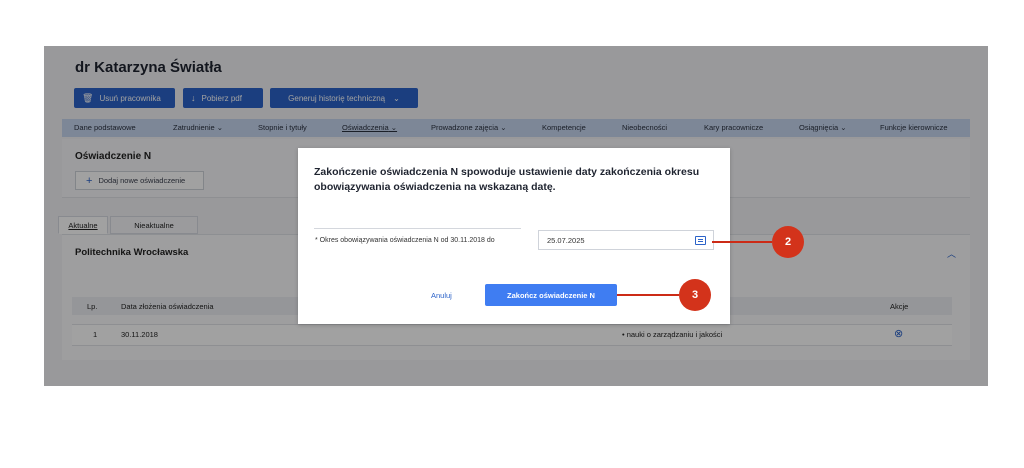  What do you see at coordinates (417, 228) in the screenshot?
I see `divider` at bounding box center [417, 228].